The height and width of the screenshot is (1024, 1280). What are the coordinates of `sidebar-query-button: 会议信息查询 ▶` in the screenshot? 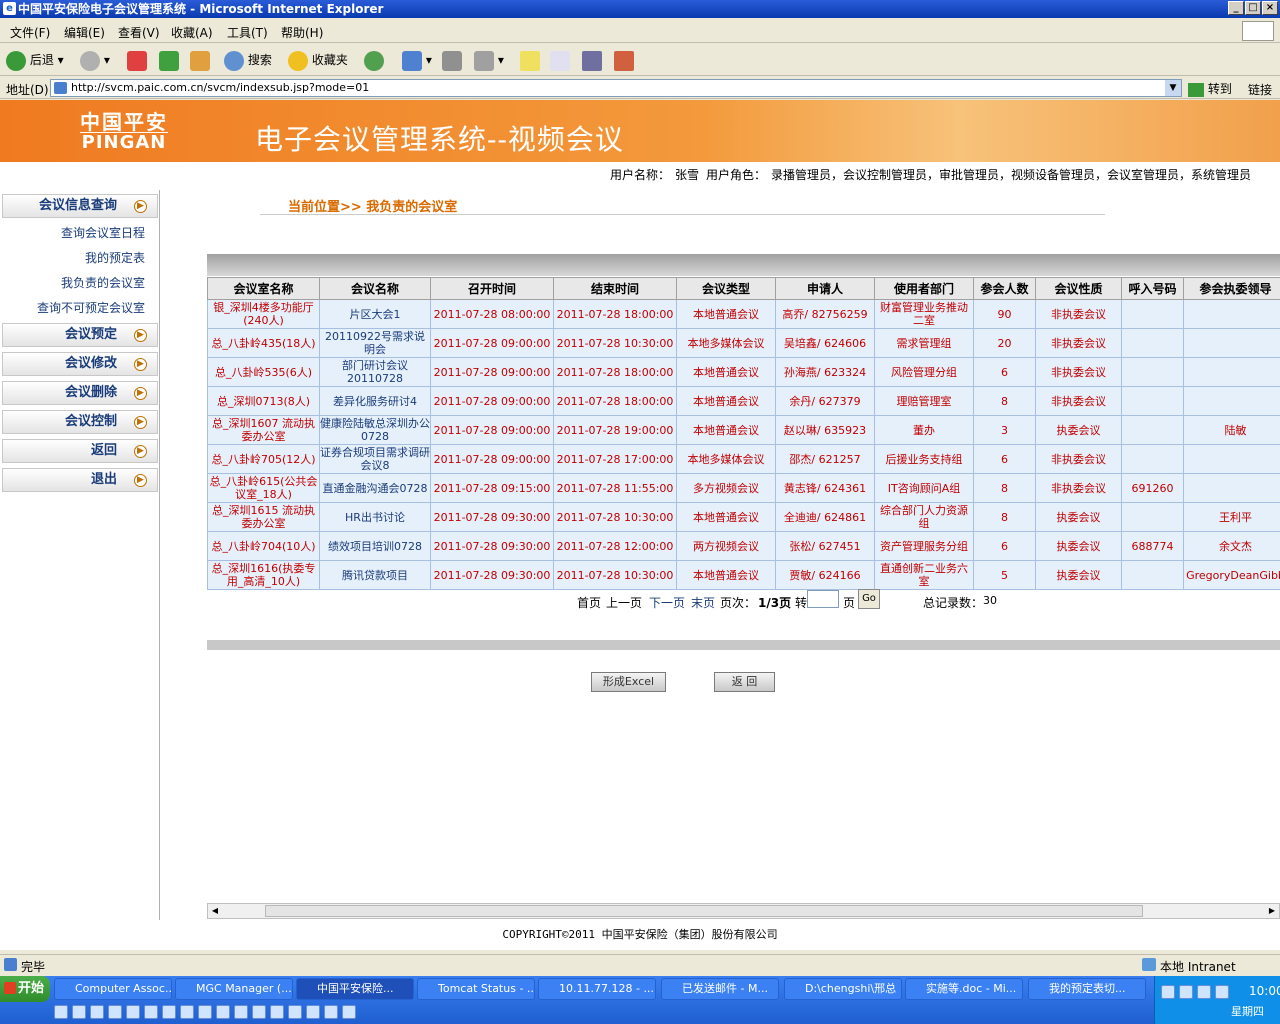 It's located at (80, 206).